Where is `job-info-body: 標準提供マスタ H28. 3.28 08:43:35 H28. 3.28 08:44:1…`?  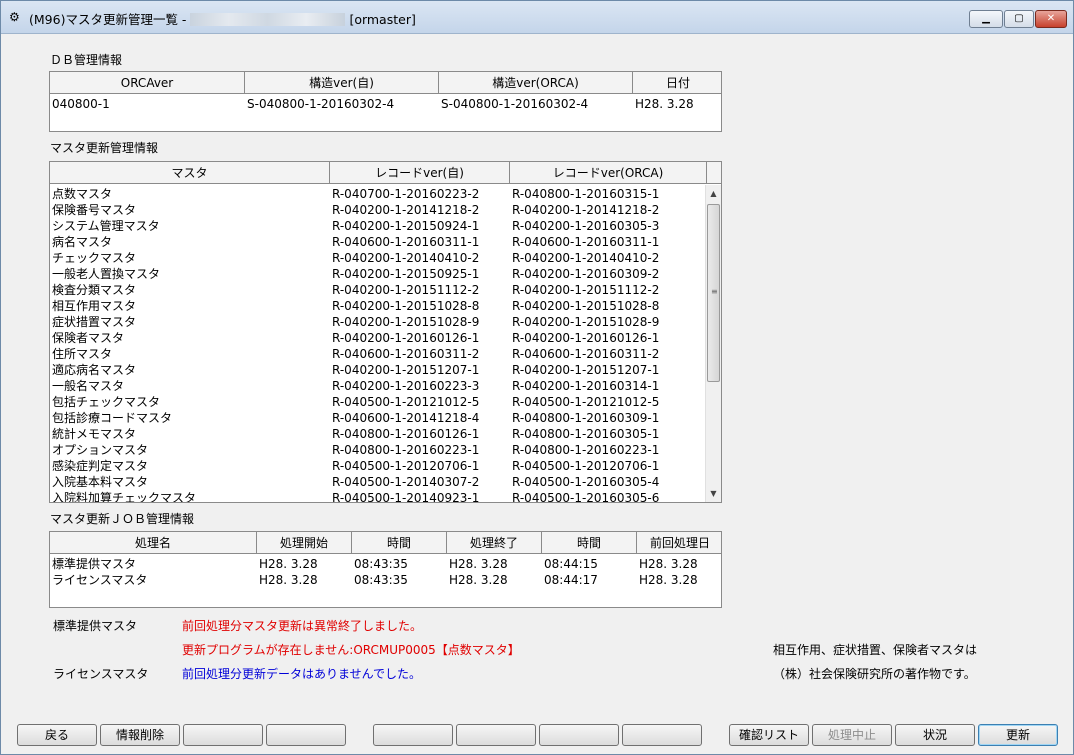
job-info-body: 標準提供マスタ H28. 3.28 08:43:35 H28. 3.28 08:44:1… is located at coordinates (385, 572).